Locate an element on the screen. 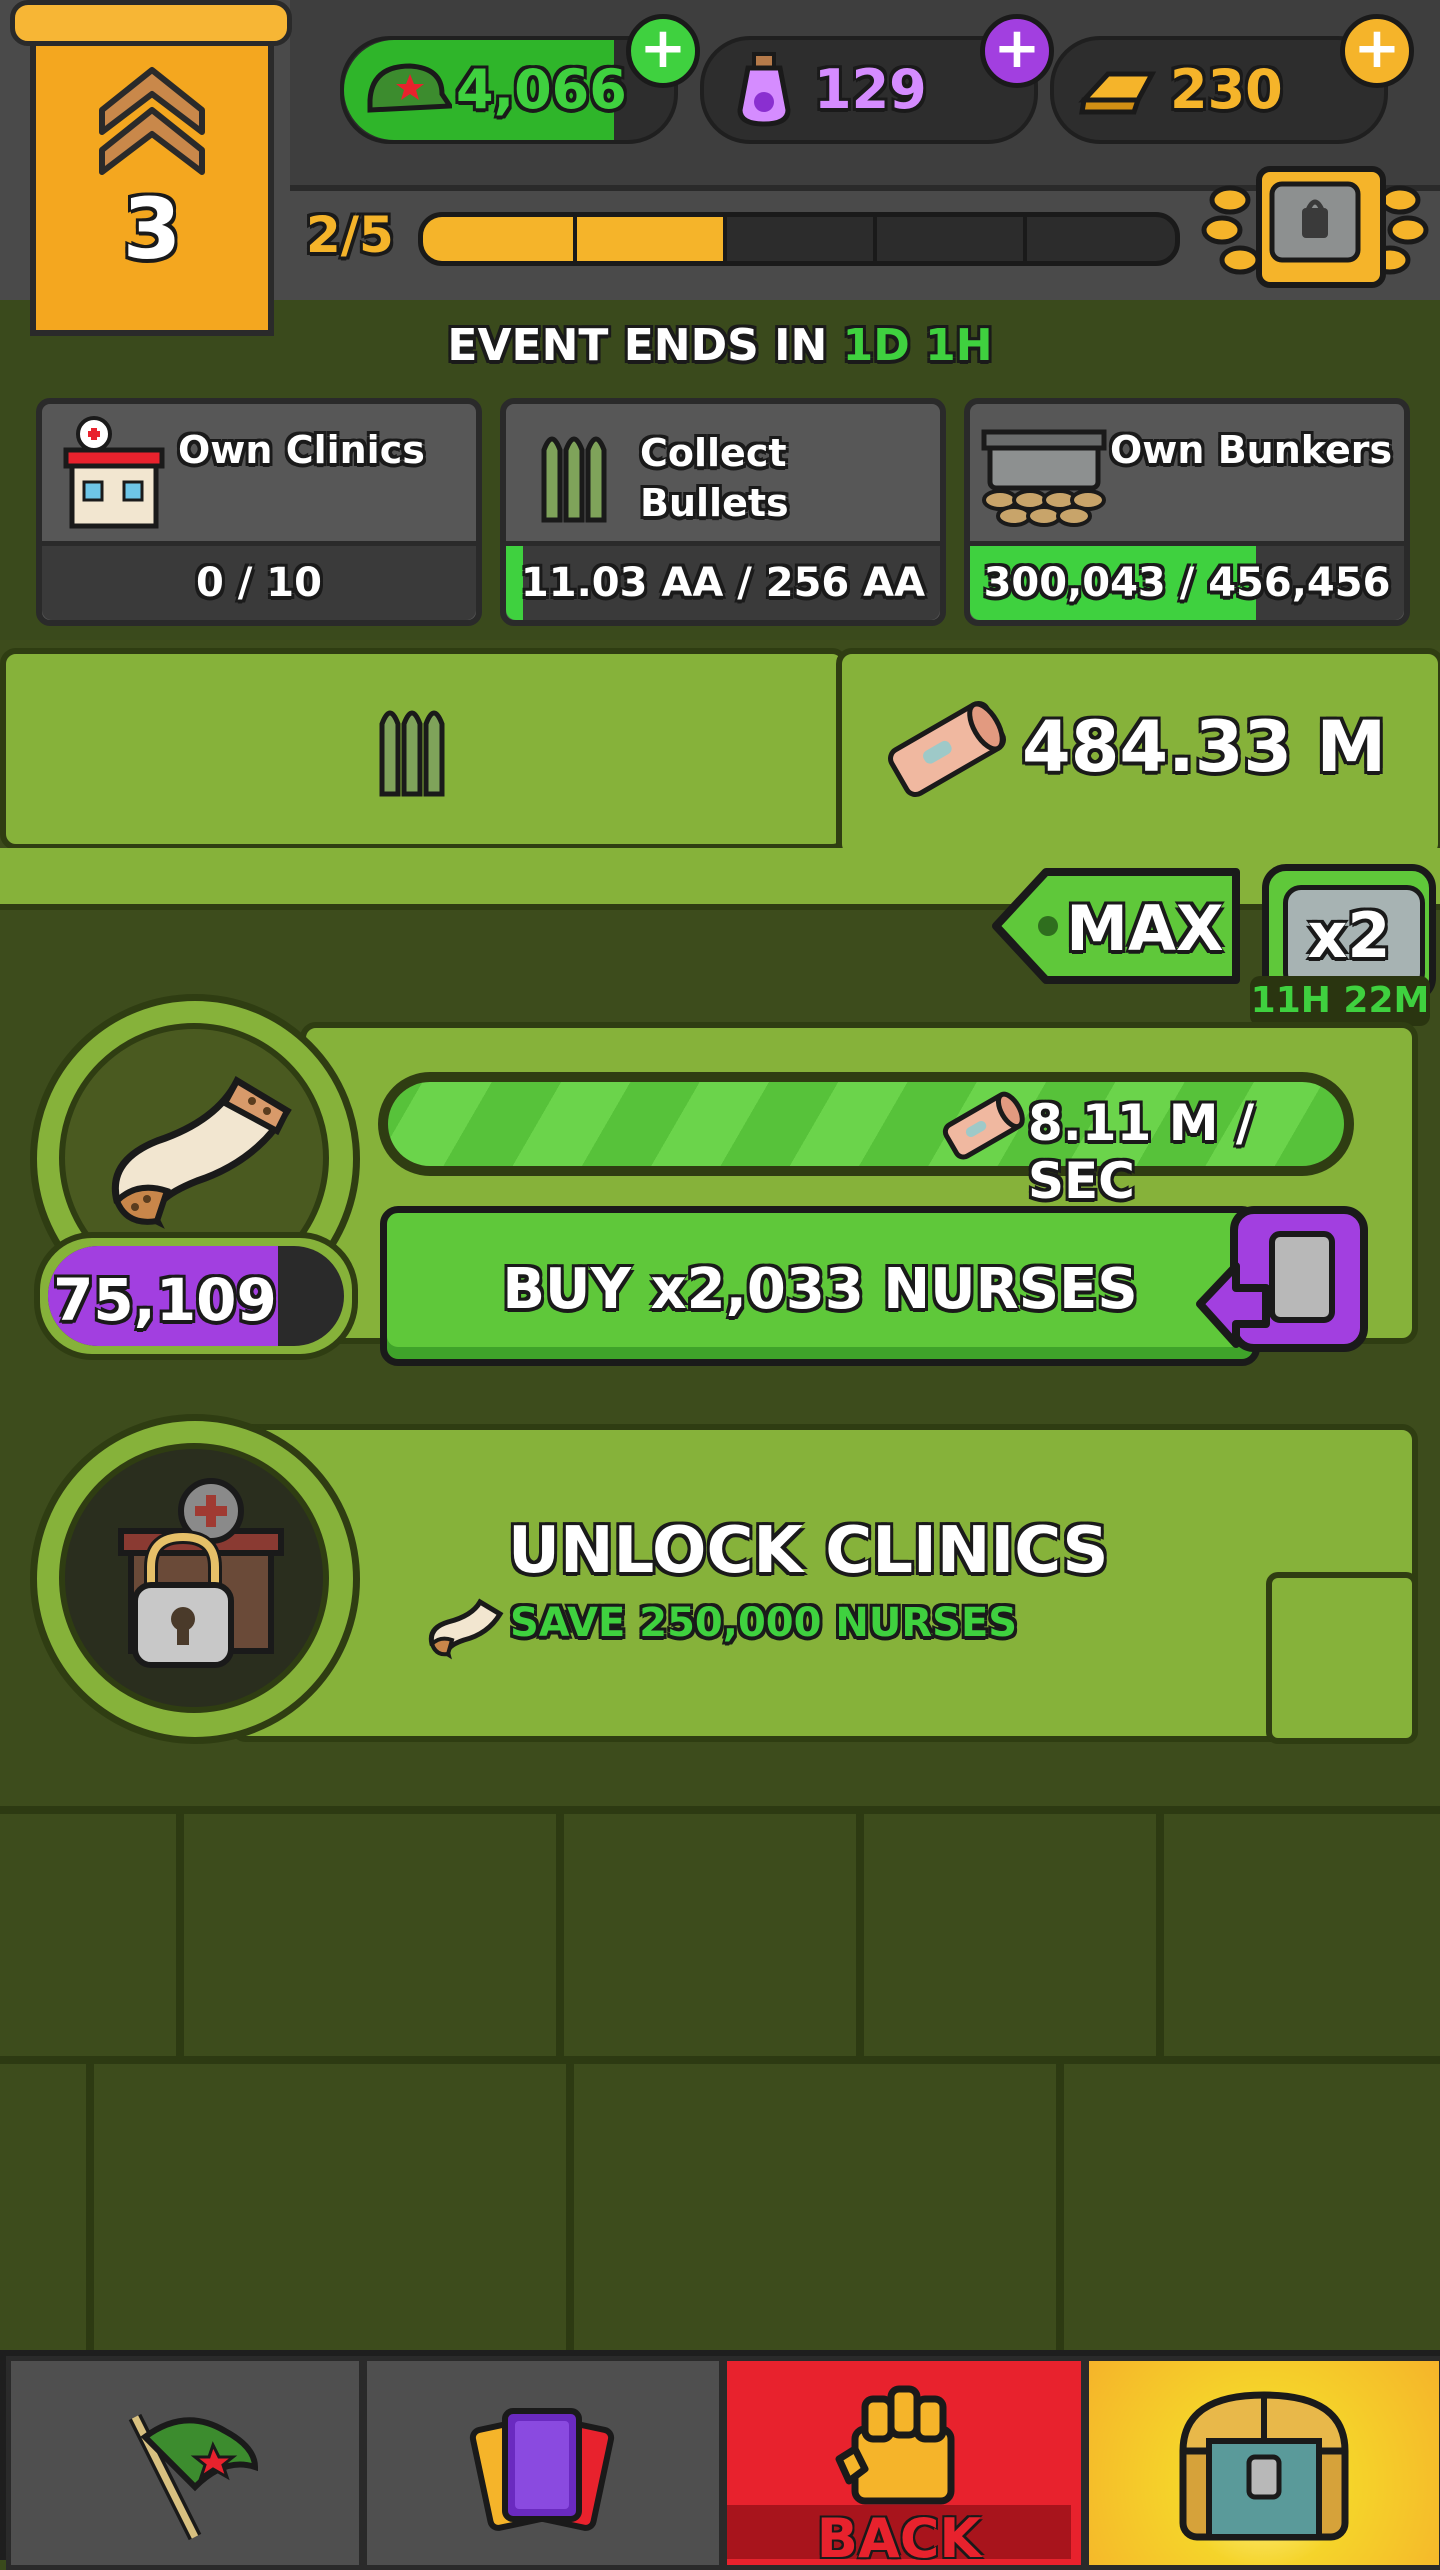  buy-nurses-button: BUY x2,033 NURSES is located at coordinates (820, 1286).